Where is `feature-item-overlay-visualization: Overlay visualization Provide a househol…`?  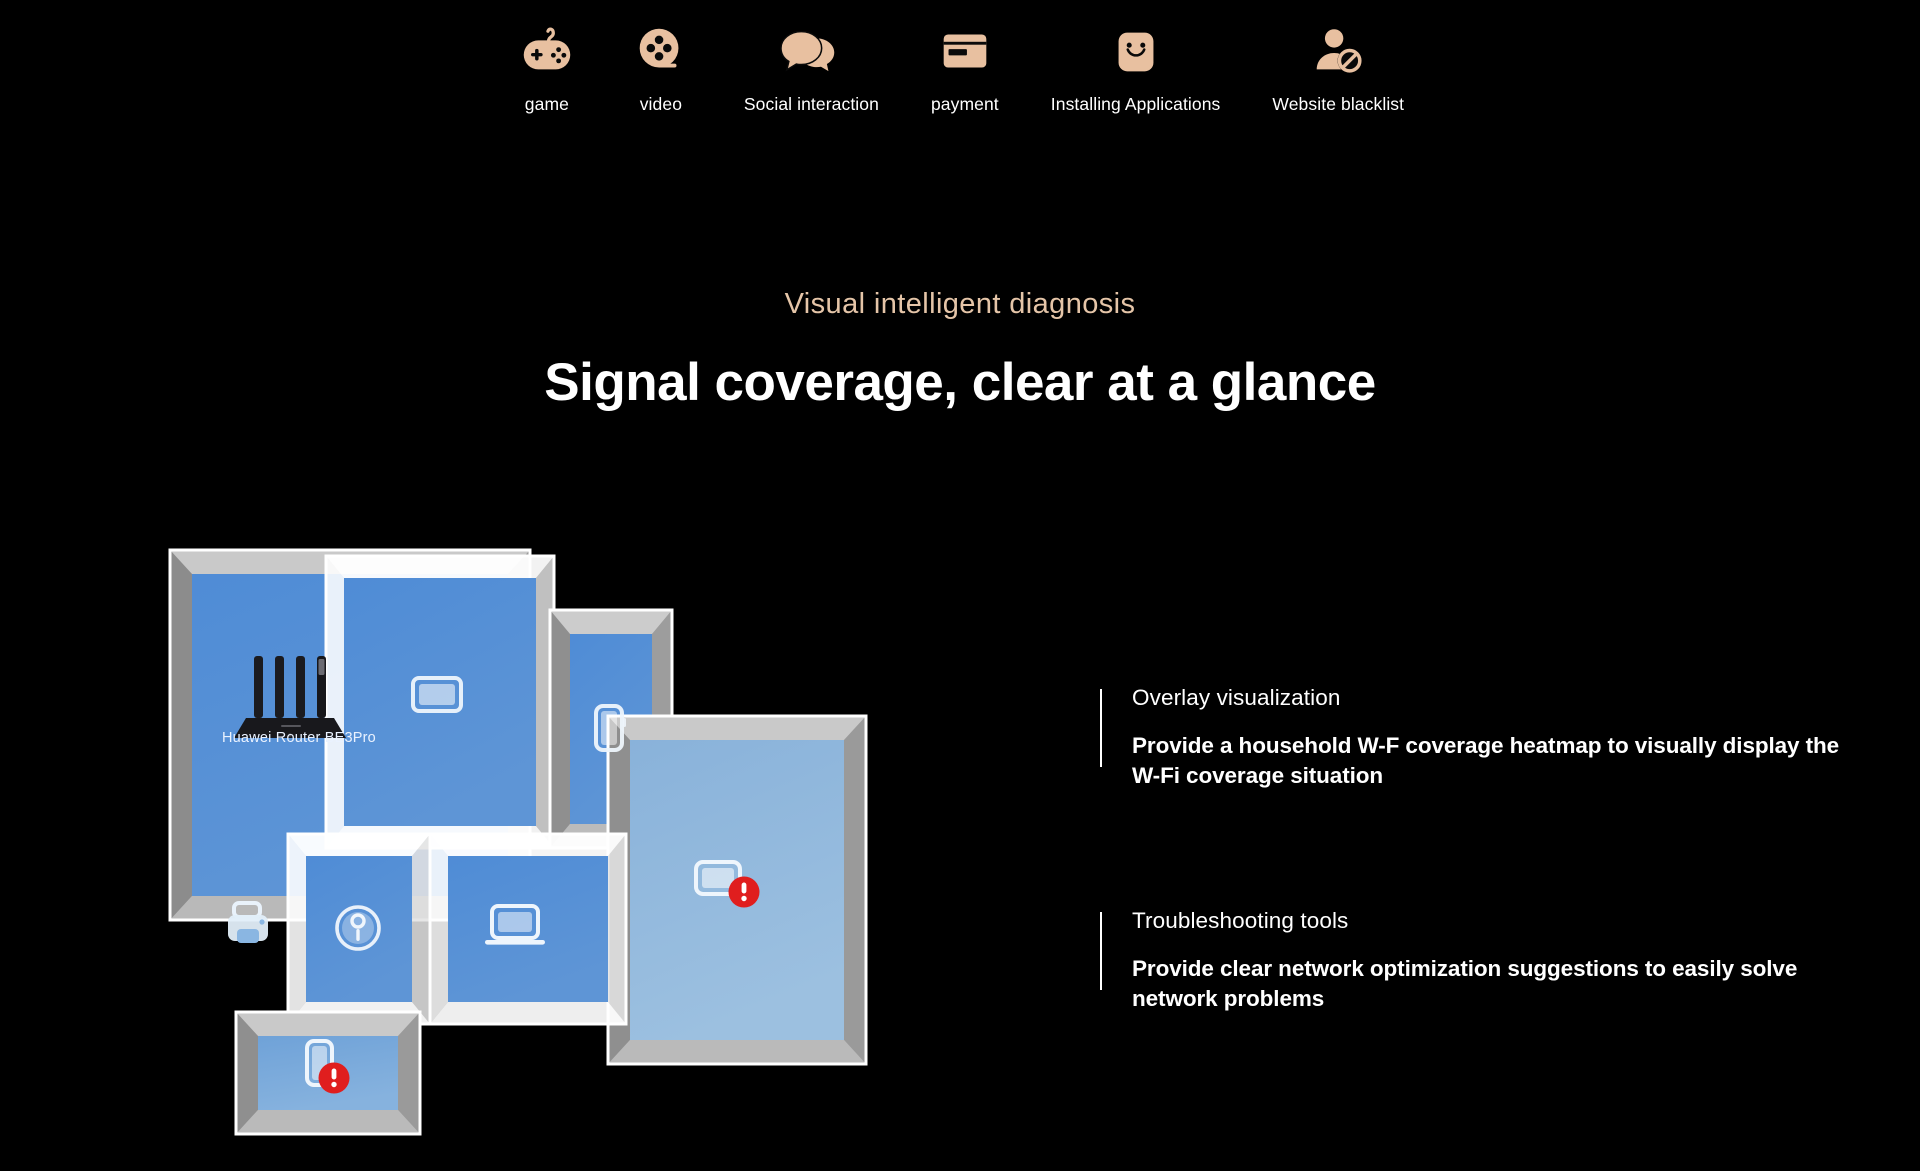 feature-item-overlay-visualization: Overlay visualization Provide a househol… is located at coordinates (1480, 737).